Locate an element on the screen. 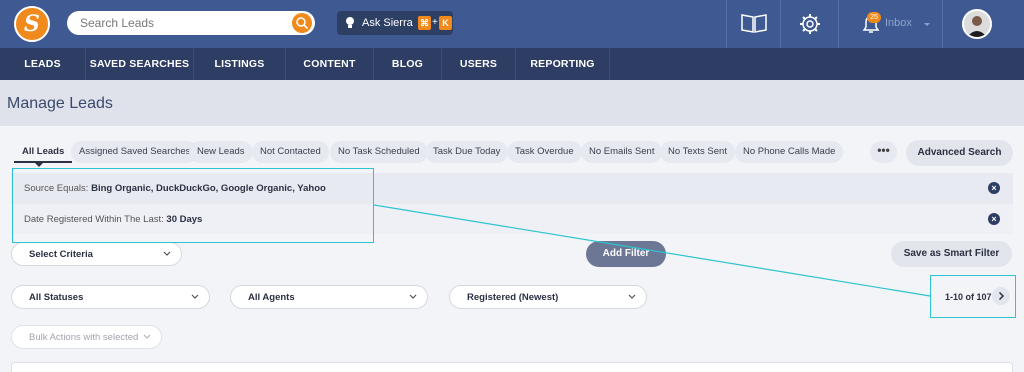 The width and height of the screenshot is (1024, 372). key-plus: + is located at coordinates (435, 22).